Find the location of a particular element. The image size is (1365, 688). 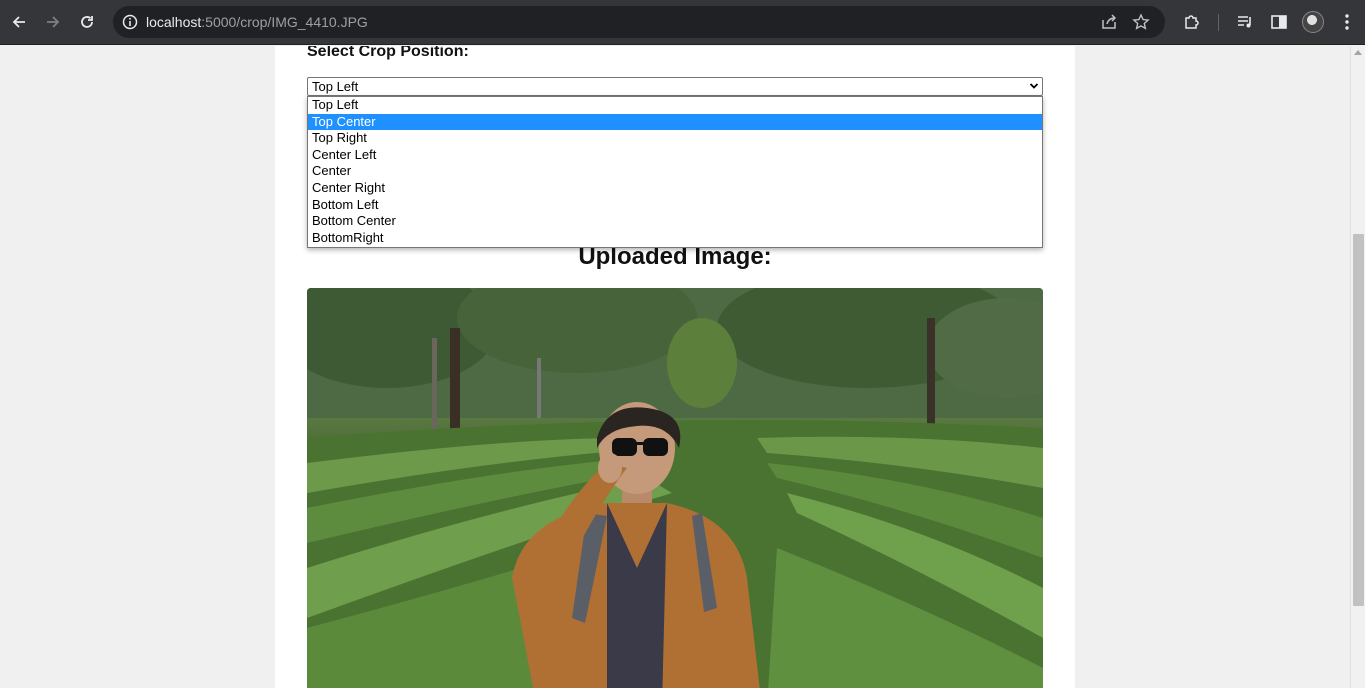

browser-toolbar: localhost:5000/crop/IMG_4410.JPG is located at coordinates (682, 22).